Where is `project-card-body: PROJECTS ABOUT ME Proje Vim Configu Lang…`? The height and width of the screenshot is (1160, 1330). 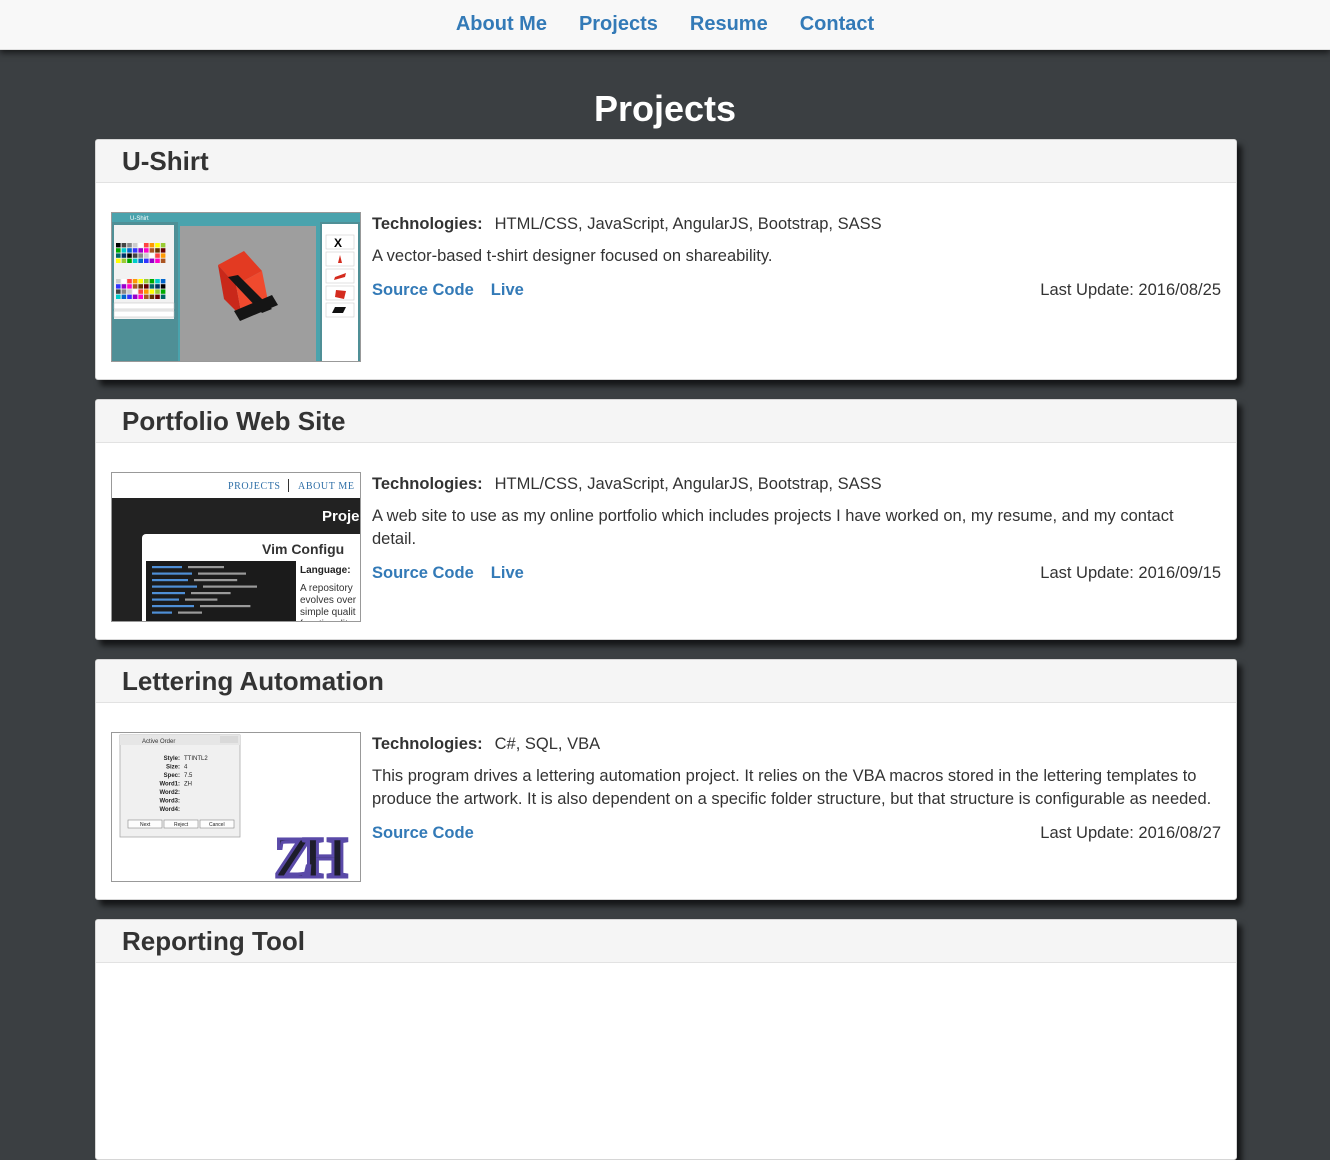
project-card-body: PROJECTS ABOUT ME Proje Vim Configu Lang… is located at coordinates (666, 541).